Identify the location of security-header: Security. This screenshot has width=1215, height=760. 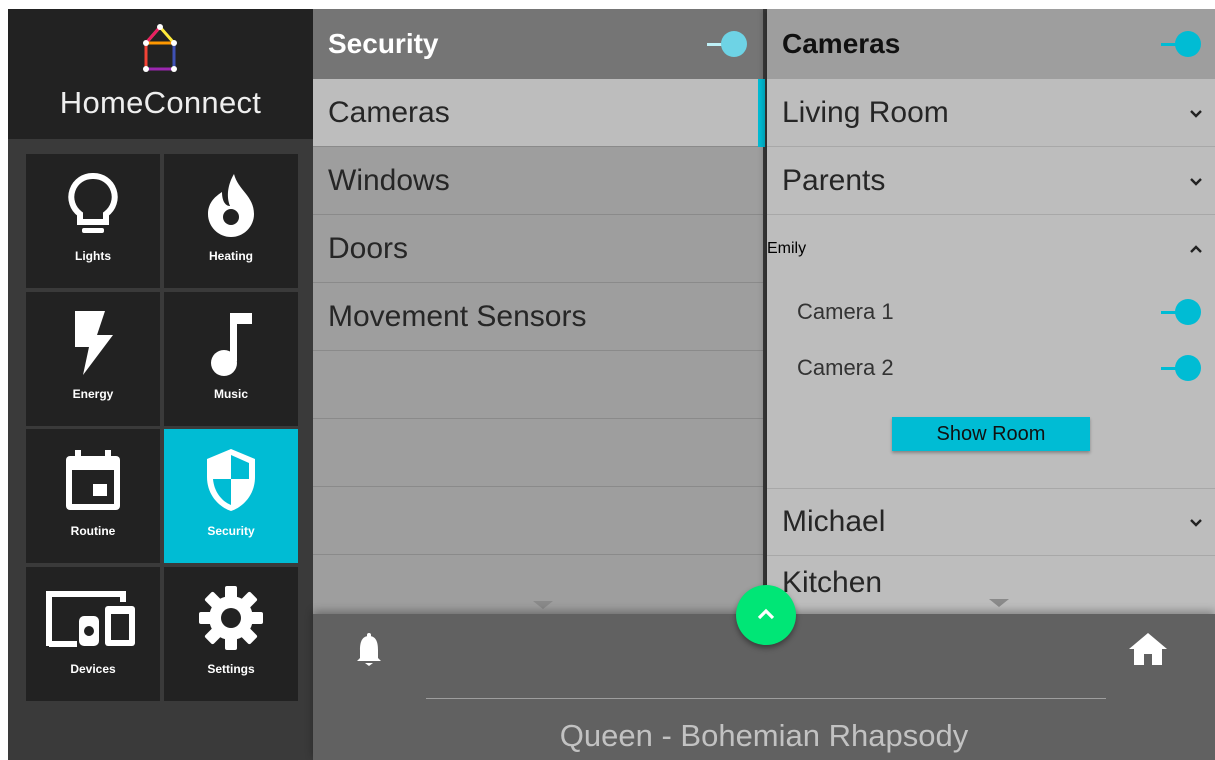
(538, 44).